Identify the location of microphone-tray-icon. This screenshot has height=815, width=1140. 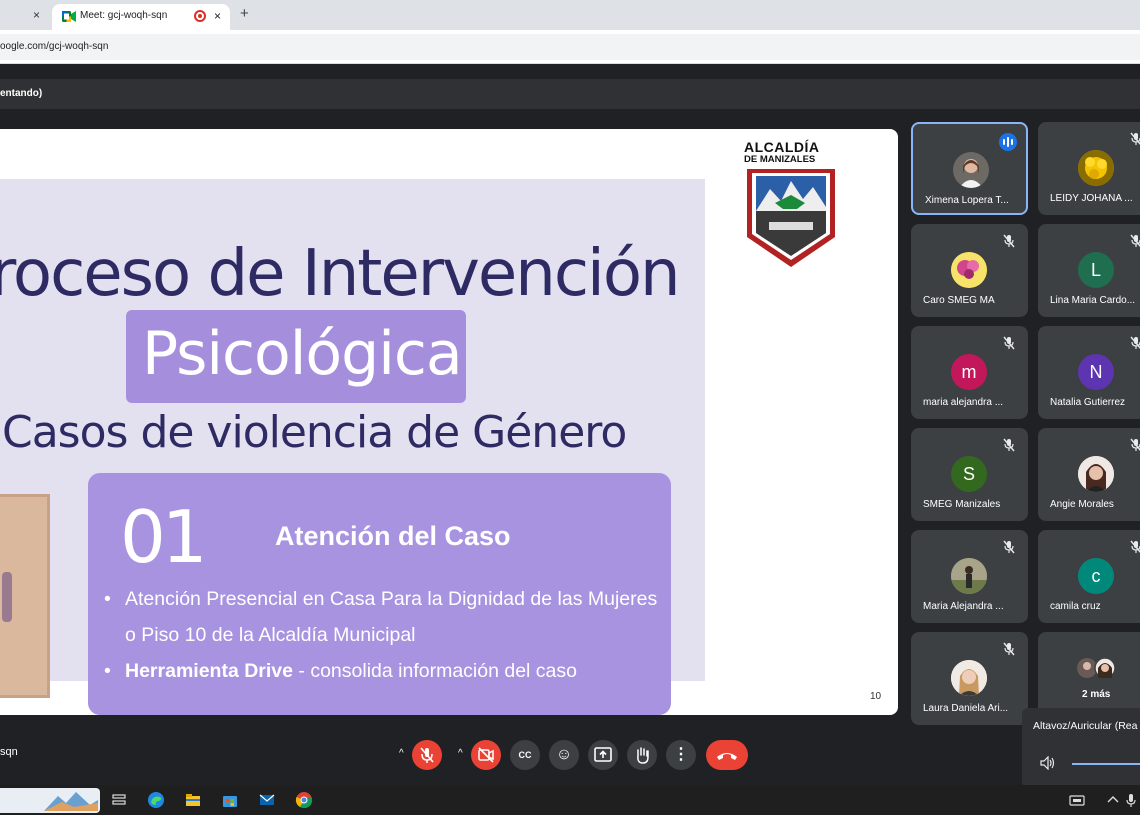
(1131, 800).